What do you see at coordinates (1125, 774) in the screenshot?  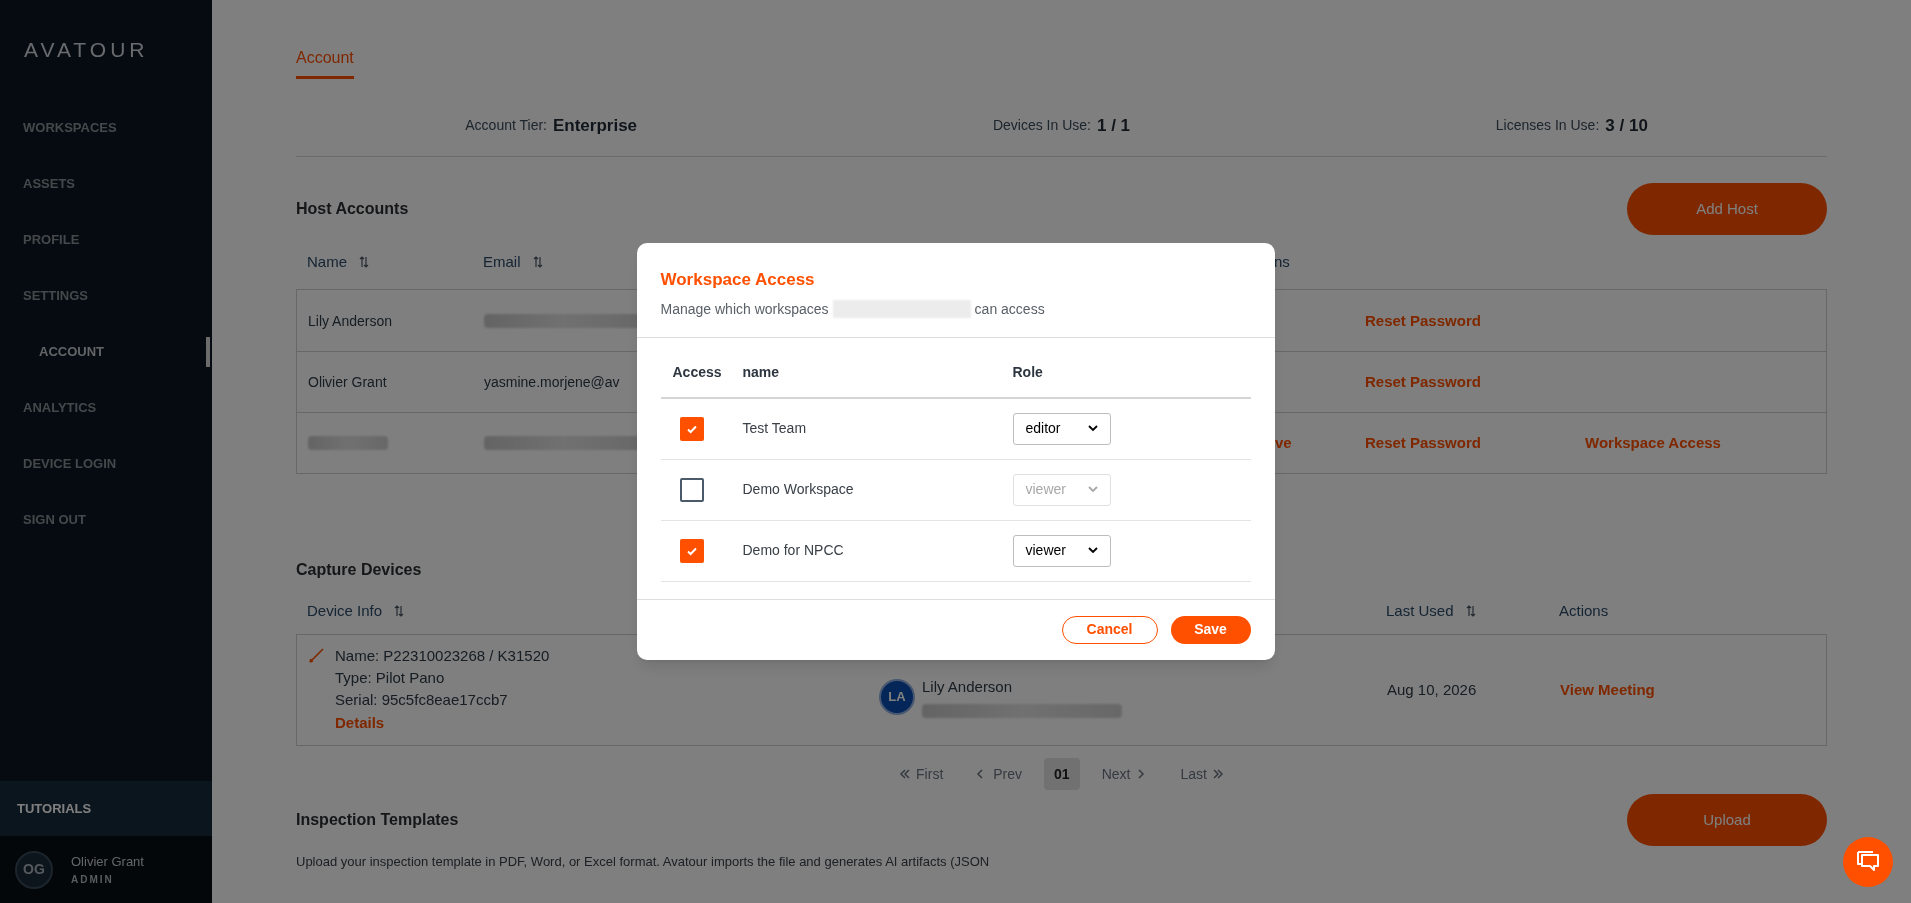 I see `pagination-button: Next` at bounding box center [1125, 774].